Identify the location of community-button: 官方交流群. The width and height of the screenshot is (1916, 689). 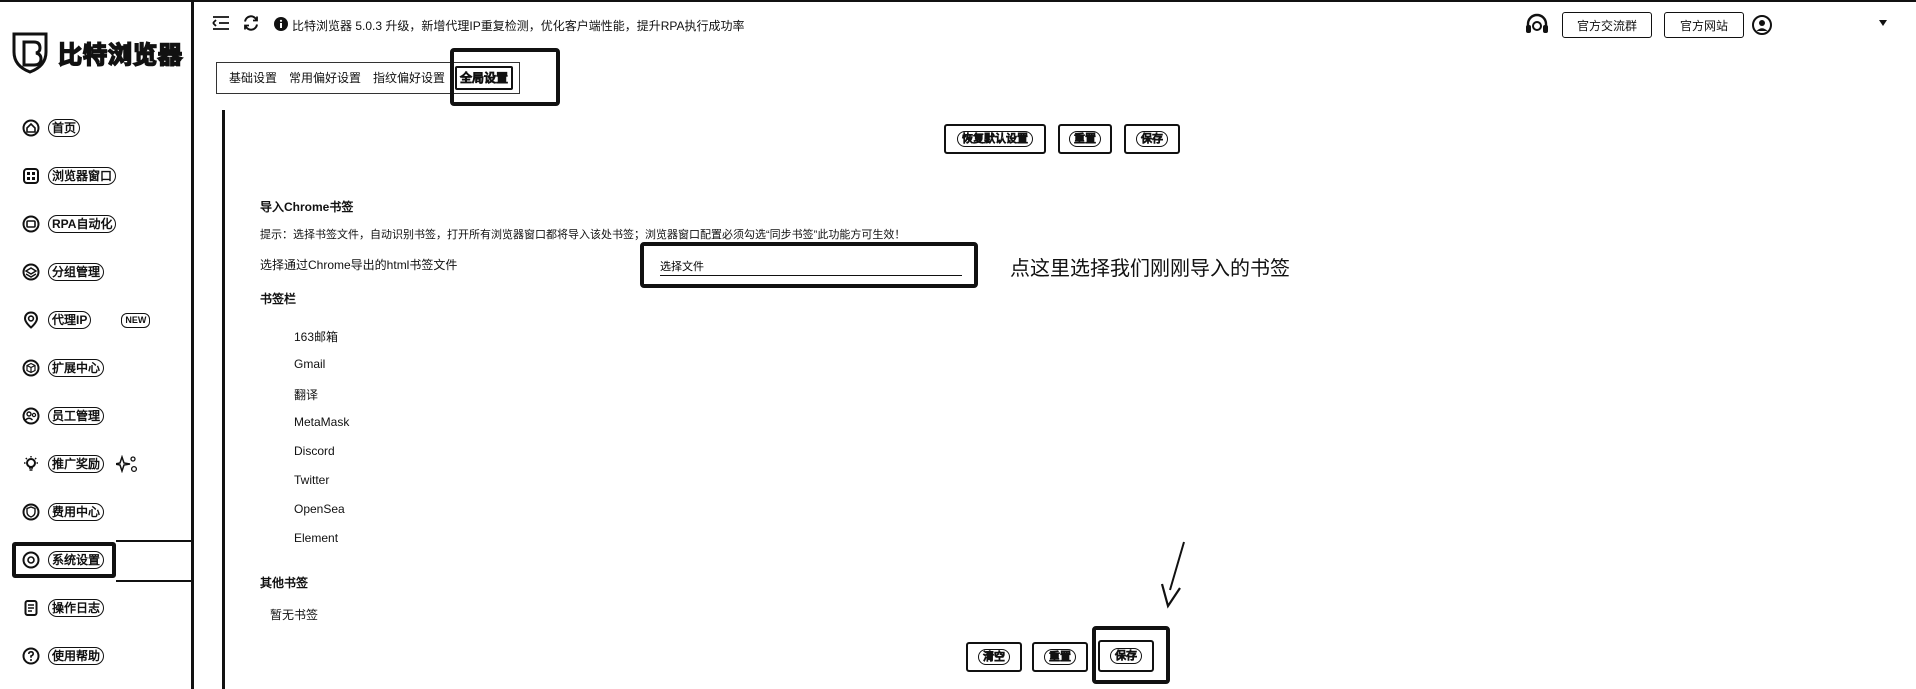
(1607, 25).